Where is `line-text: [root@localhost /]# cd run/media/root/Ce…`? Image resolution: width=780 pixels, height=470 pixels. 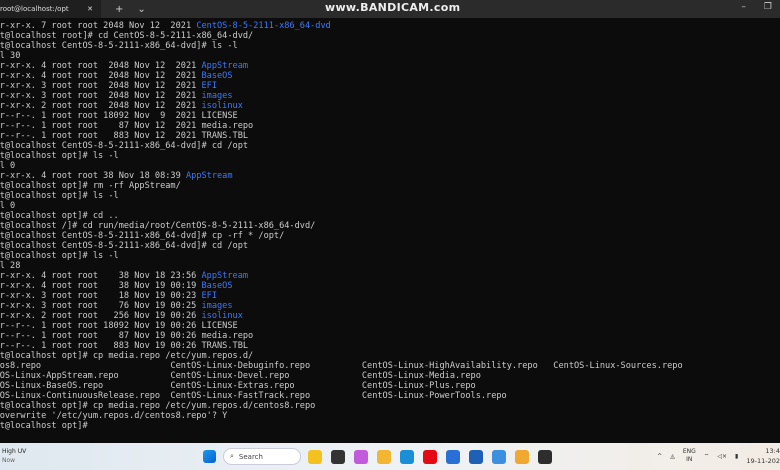 line-text: [root@localhost /]# cd run/media/root/Ce… is located at coordinates (158, 226).